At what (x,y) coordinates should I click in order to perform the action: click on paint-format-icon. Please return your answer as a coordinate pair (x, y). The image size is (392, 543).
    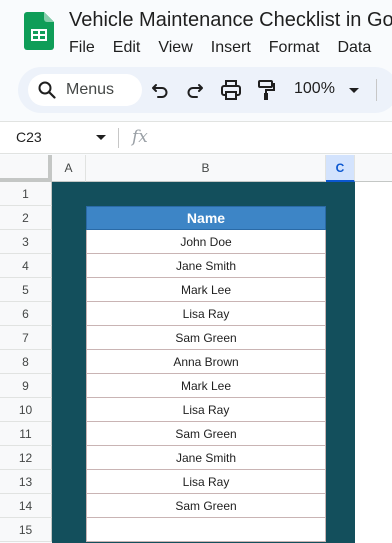
    Looking at the image, I should click on (266, 90).